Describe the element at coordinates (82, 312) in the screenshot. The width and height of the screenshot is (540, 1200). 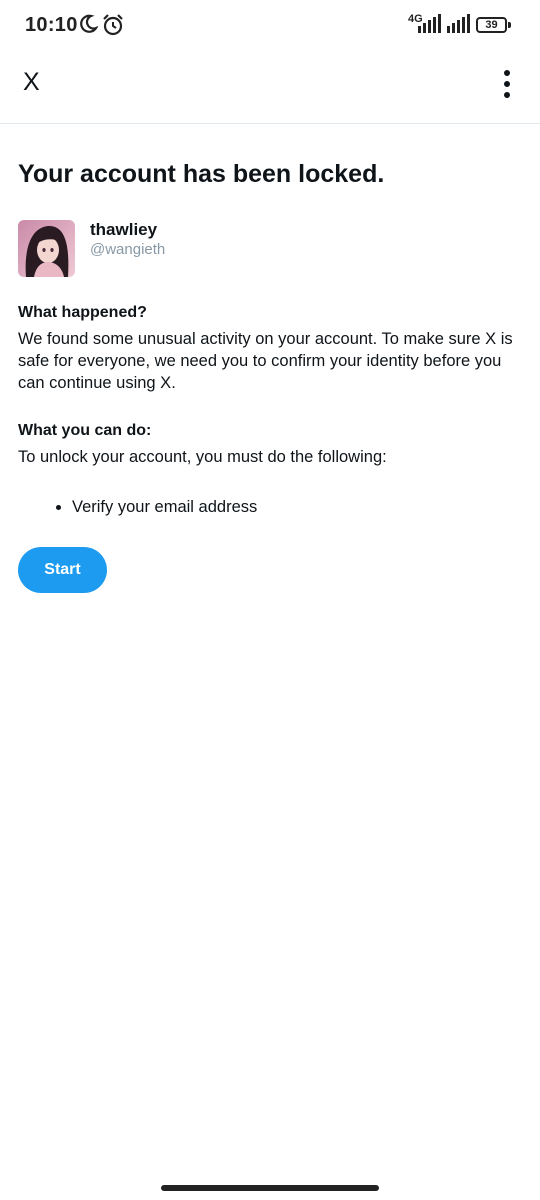
I see `what-happened-heading: What happened?` at that location.